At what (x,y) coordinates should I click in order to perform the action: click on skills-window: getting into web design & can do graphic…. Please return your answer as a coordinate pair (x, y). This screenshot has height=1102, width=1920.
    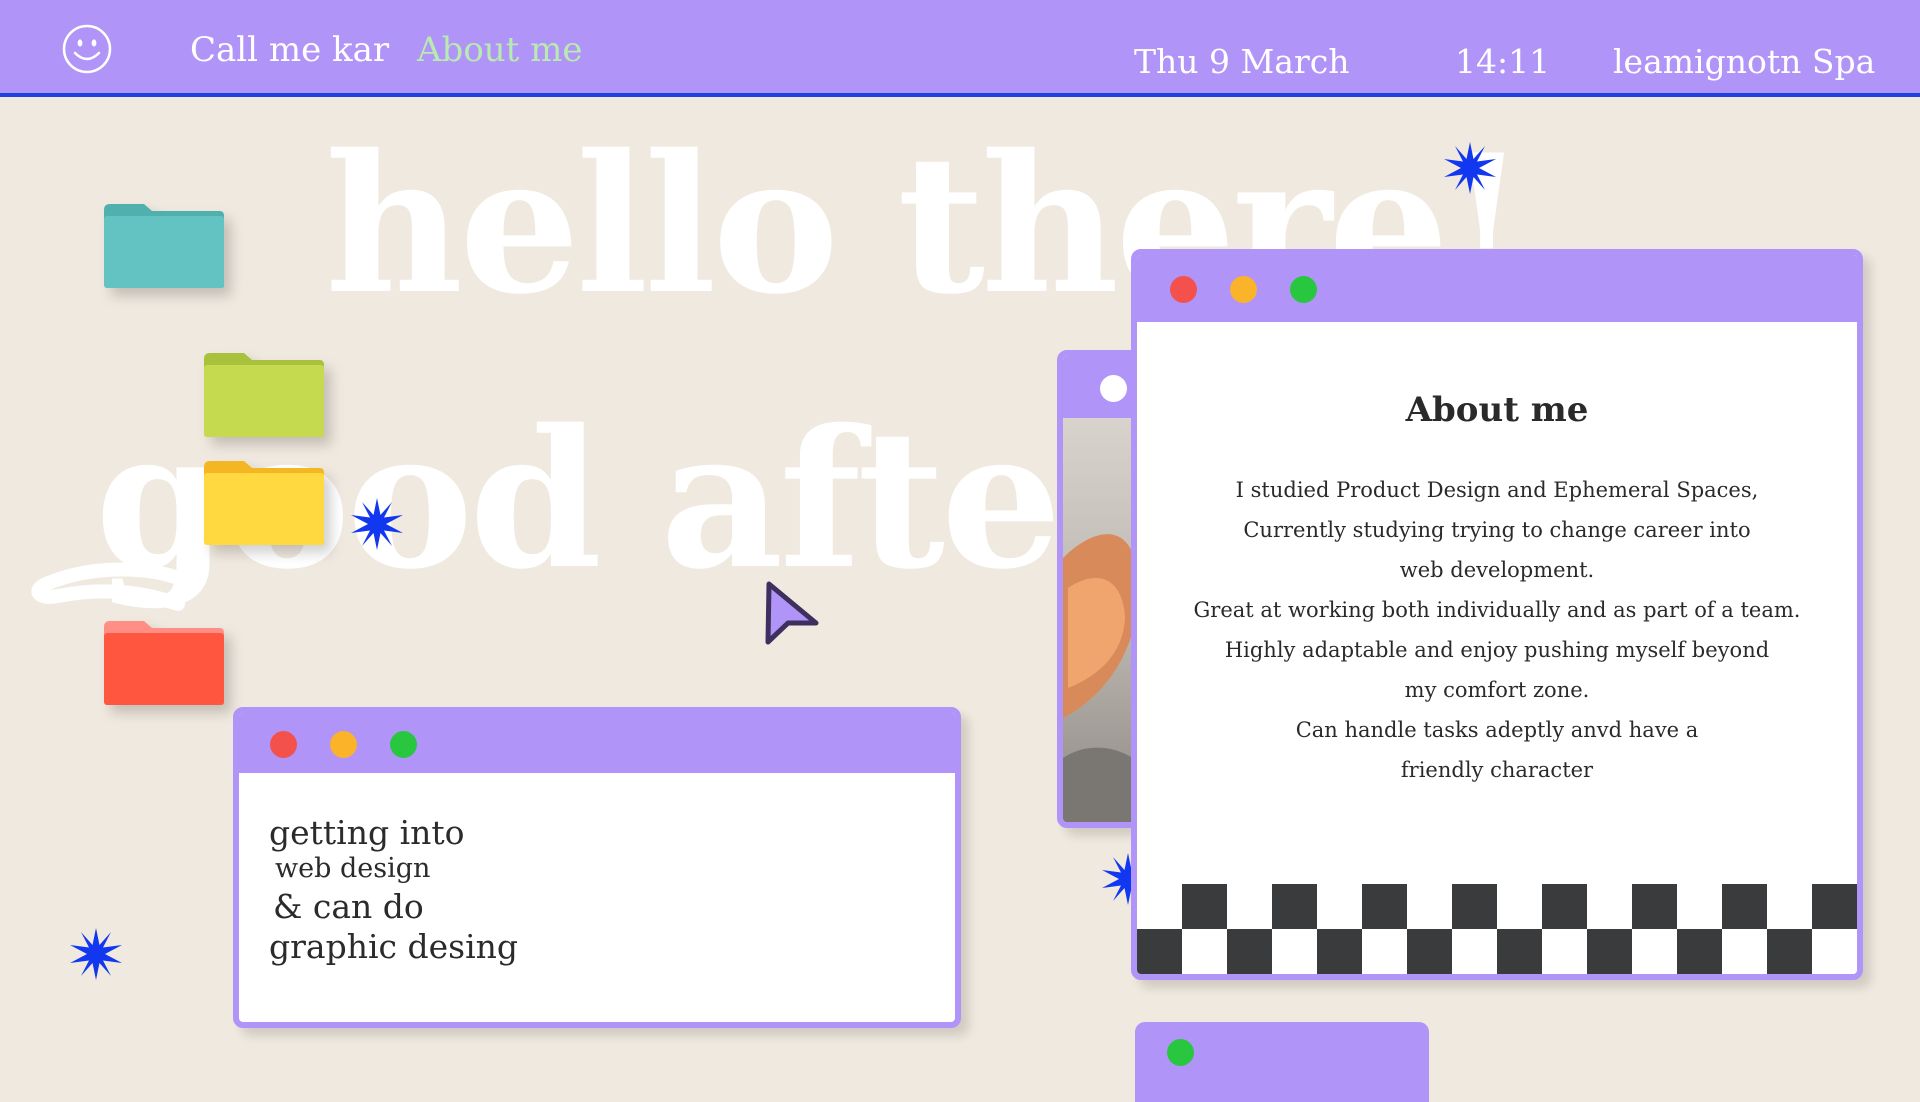
    Looking at the image, I should click on (597, 867).